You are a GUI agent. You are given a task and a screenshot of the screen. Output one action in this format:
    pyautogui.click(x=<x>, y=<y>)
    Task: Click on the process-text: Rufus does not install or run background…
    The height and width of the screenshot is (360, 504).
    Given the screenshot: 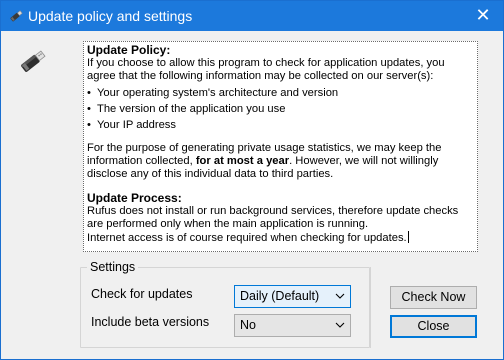 What is the action you would take?
    pyautogui.click(x=273, y=217)
    